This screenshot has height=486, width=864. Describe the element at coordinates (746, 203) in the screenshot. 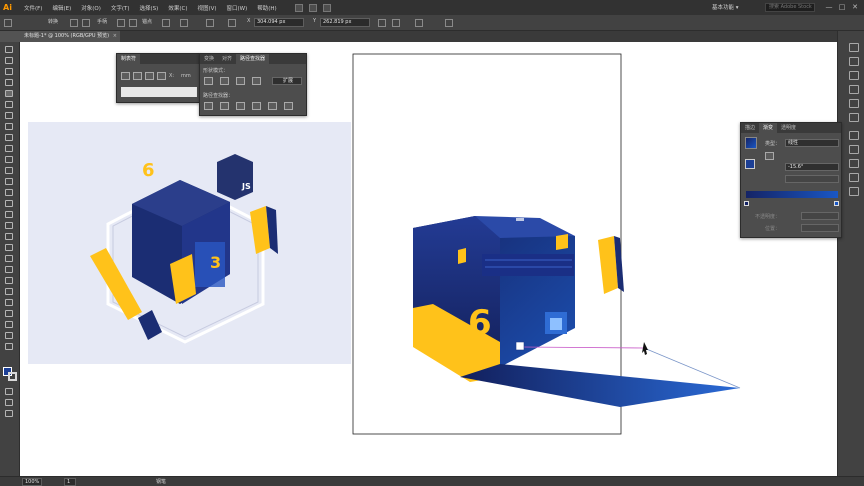

I see `gradient-stop-start` at that location.